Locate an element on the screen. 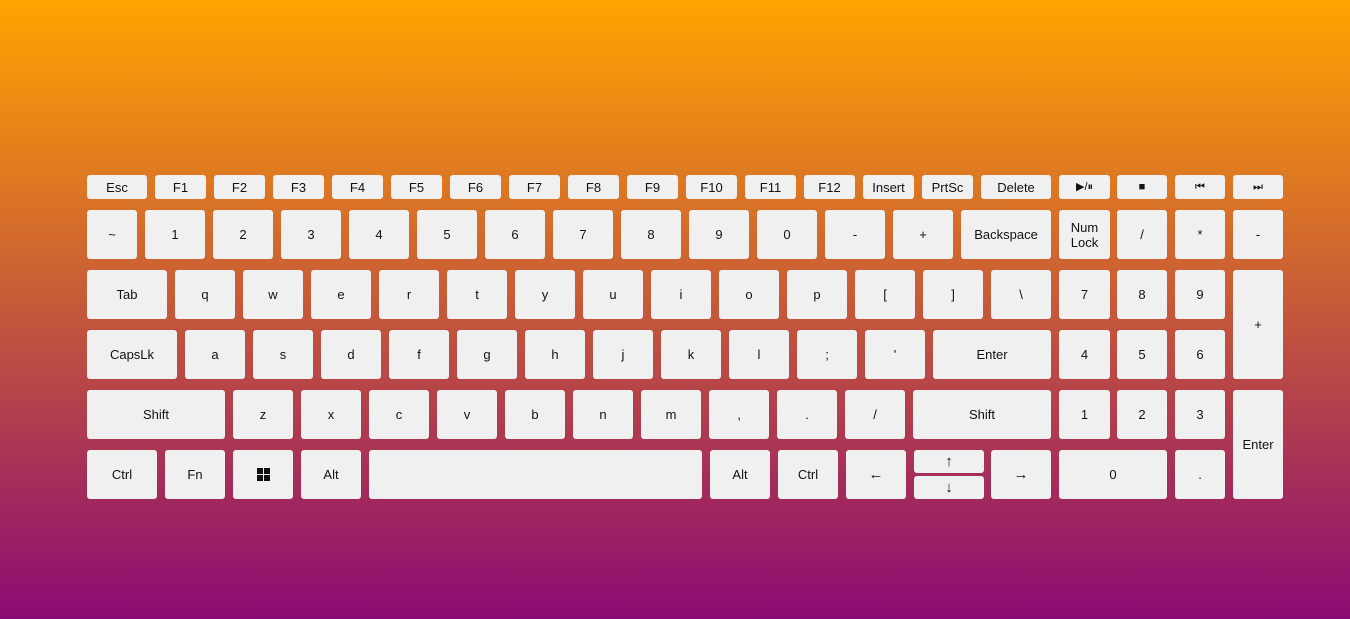 The width and height of the screenshot is (1350, 619). key-backspace: Backspace is located at coordinates (1006, 234).